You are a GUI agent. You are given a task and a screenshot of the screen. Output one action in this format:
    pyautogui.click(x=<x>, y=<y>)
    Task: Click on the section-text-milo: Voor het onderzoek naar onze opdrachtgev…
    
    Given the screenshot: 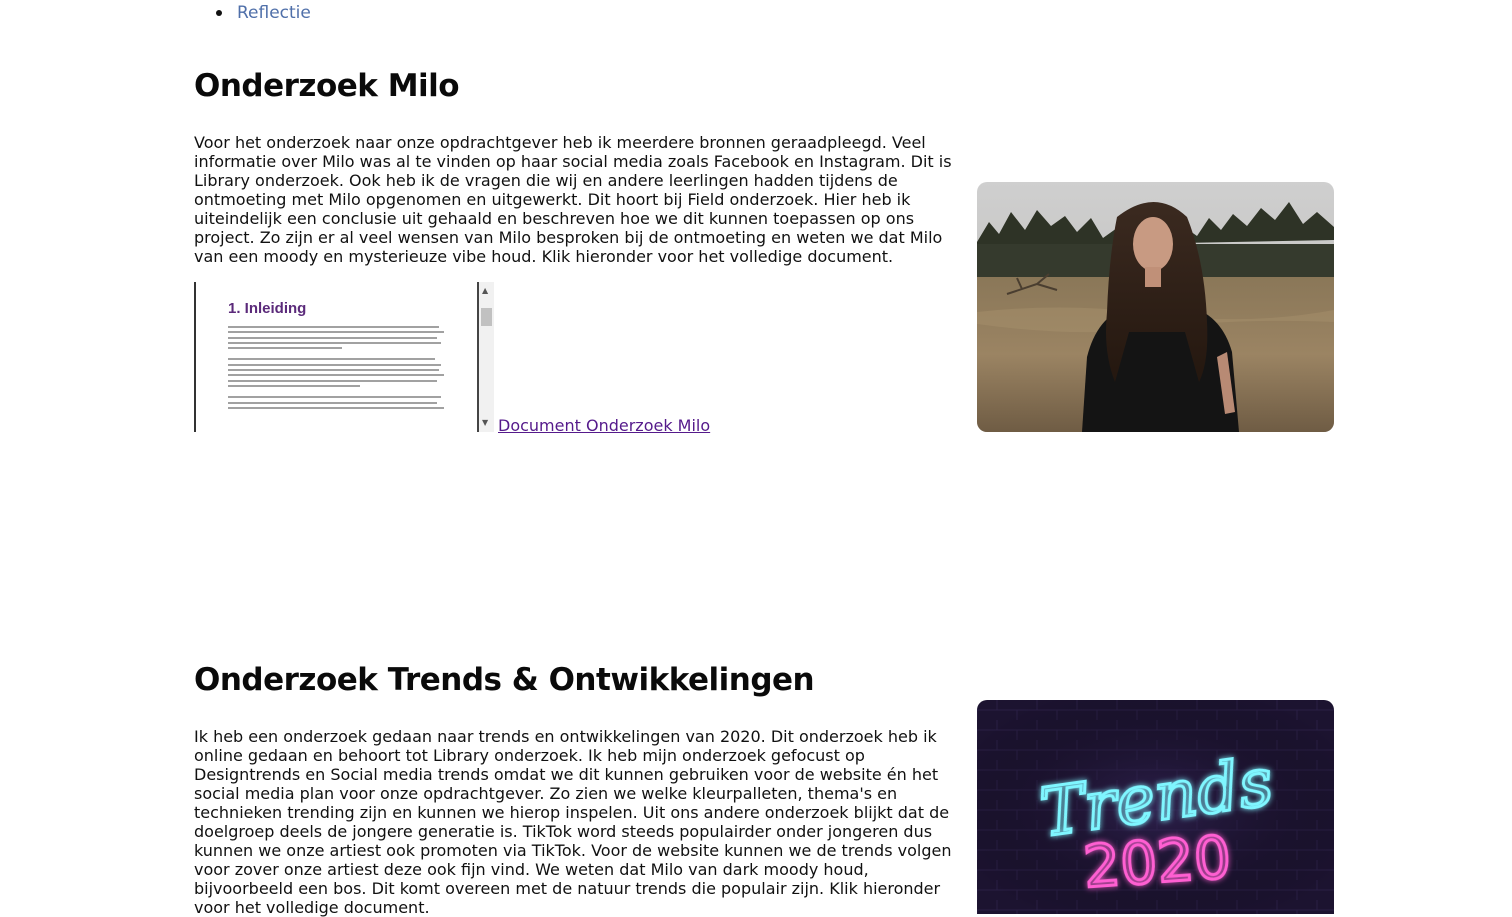 What is the action you would take?
    pyautogui.click(x=573, y=199)
    